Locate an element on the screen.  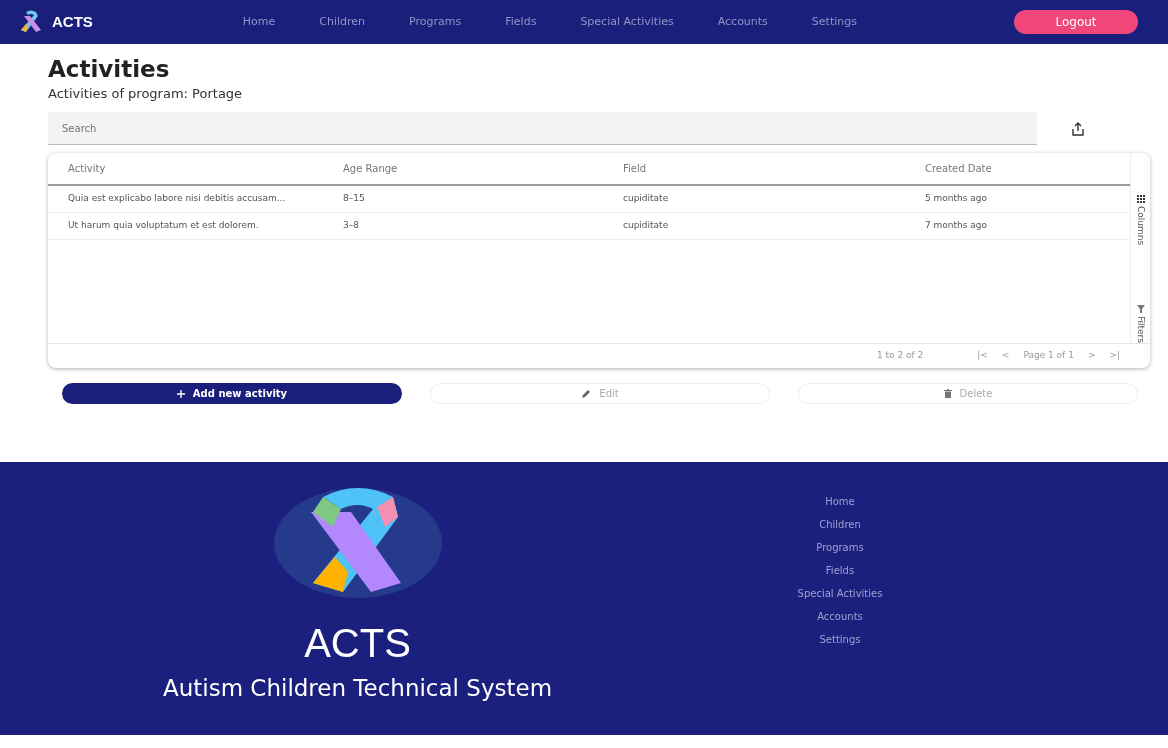
export-icon is located at coordinates (1078, 128).